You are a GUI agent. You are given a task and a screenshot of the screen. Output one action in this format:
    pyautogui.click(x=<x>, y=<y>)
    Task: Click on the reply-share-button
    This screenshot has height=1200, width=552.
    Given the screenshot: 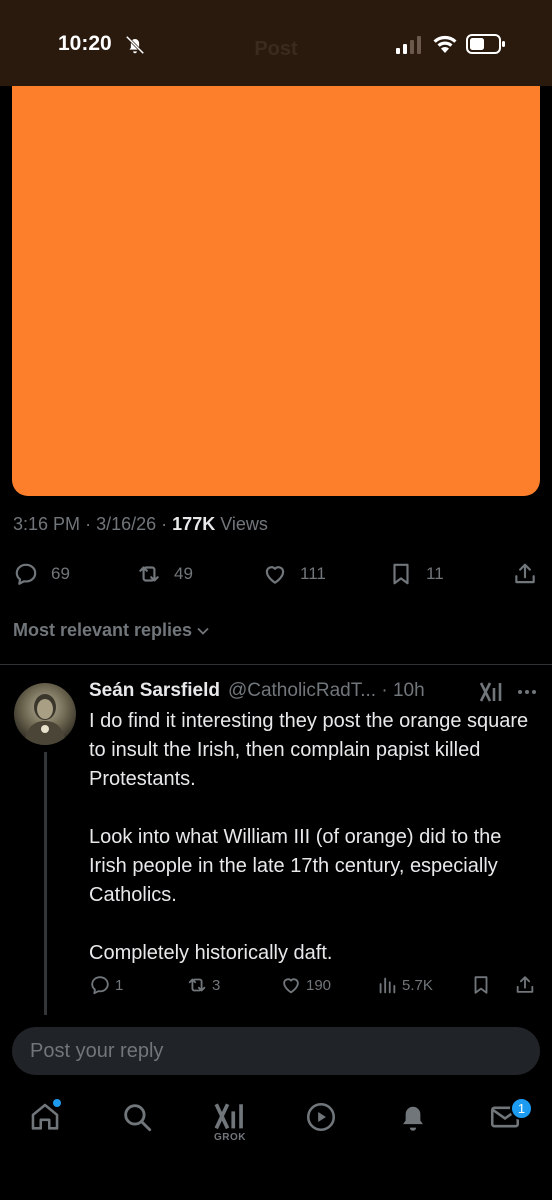 What is the action you would take?
    pyautogui.click(x=527, y=985)
    